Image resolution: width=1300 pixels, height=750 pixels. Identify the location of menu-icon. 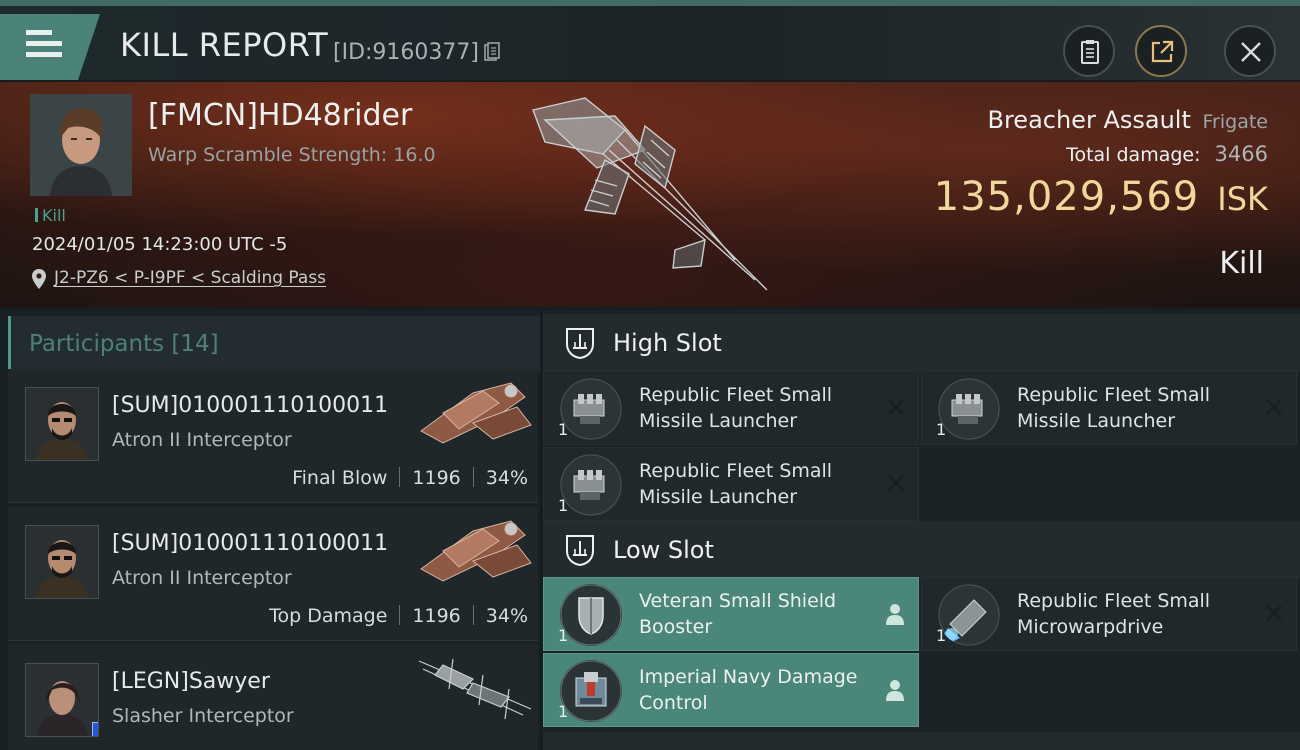
(44, 46).